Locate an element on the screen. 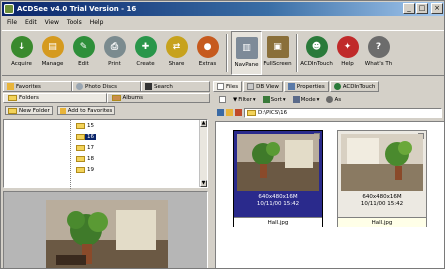  new-folder-icon is located at coordinates (12, 110).